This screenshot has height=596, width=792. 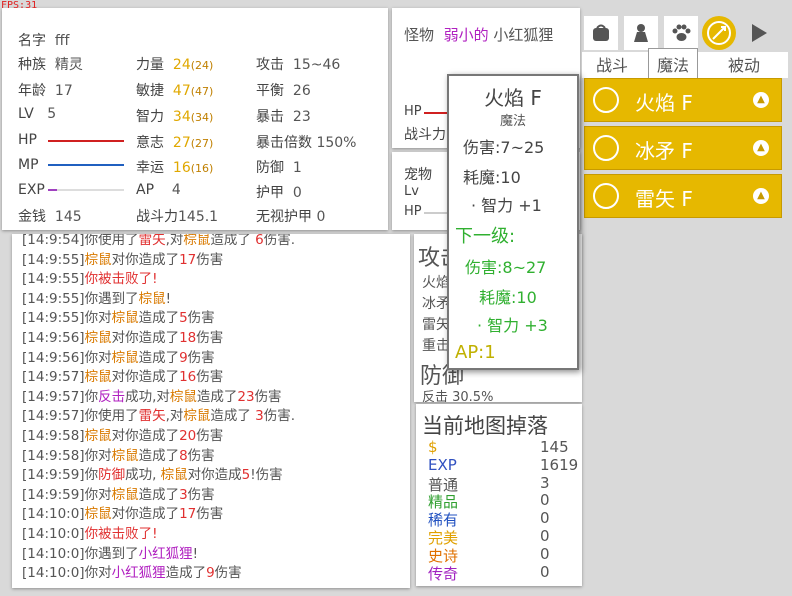 What do you see at coordinates (498, 555) in the screenshot?
I see `drop-row: 史诗 0` at bounding box center [498, 555].